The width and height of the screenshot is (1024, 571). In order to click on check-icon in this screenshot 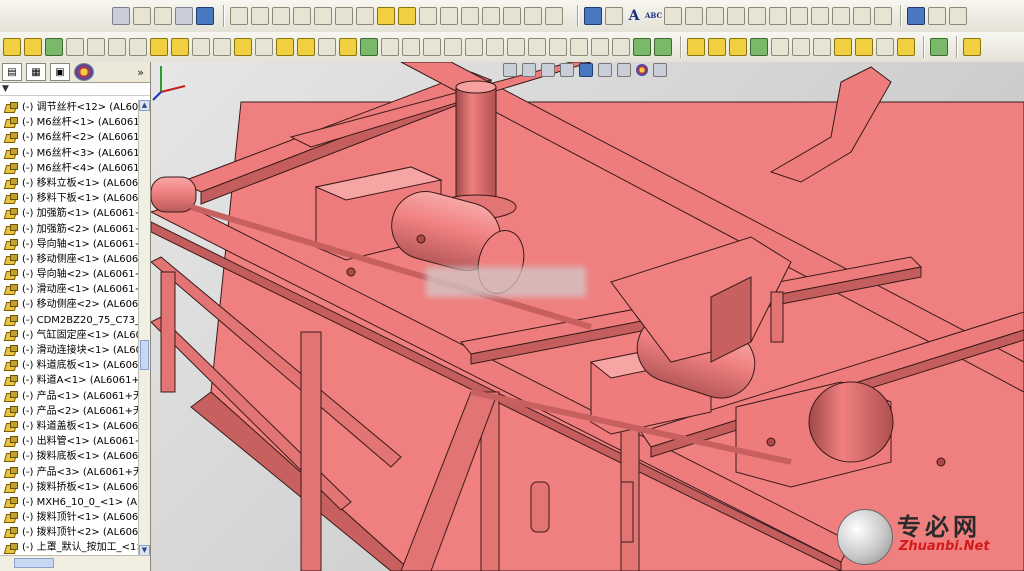, I will do `click(715, 16)`.